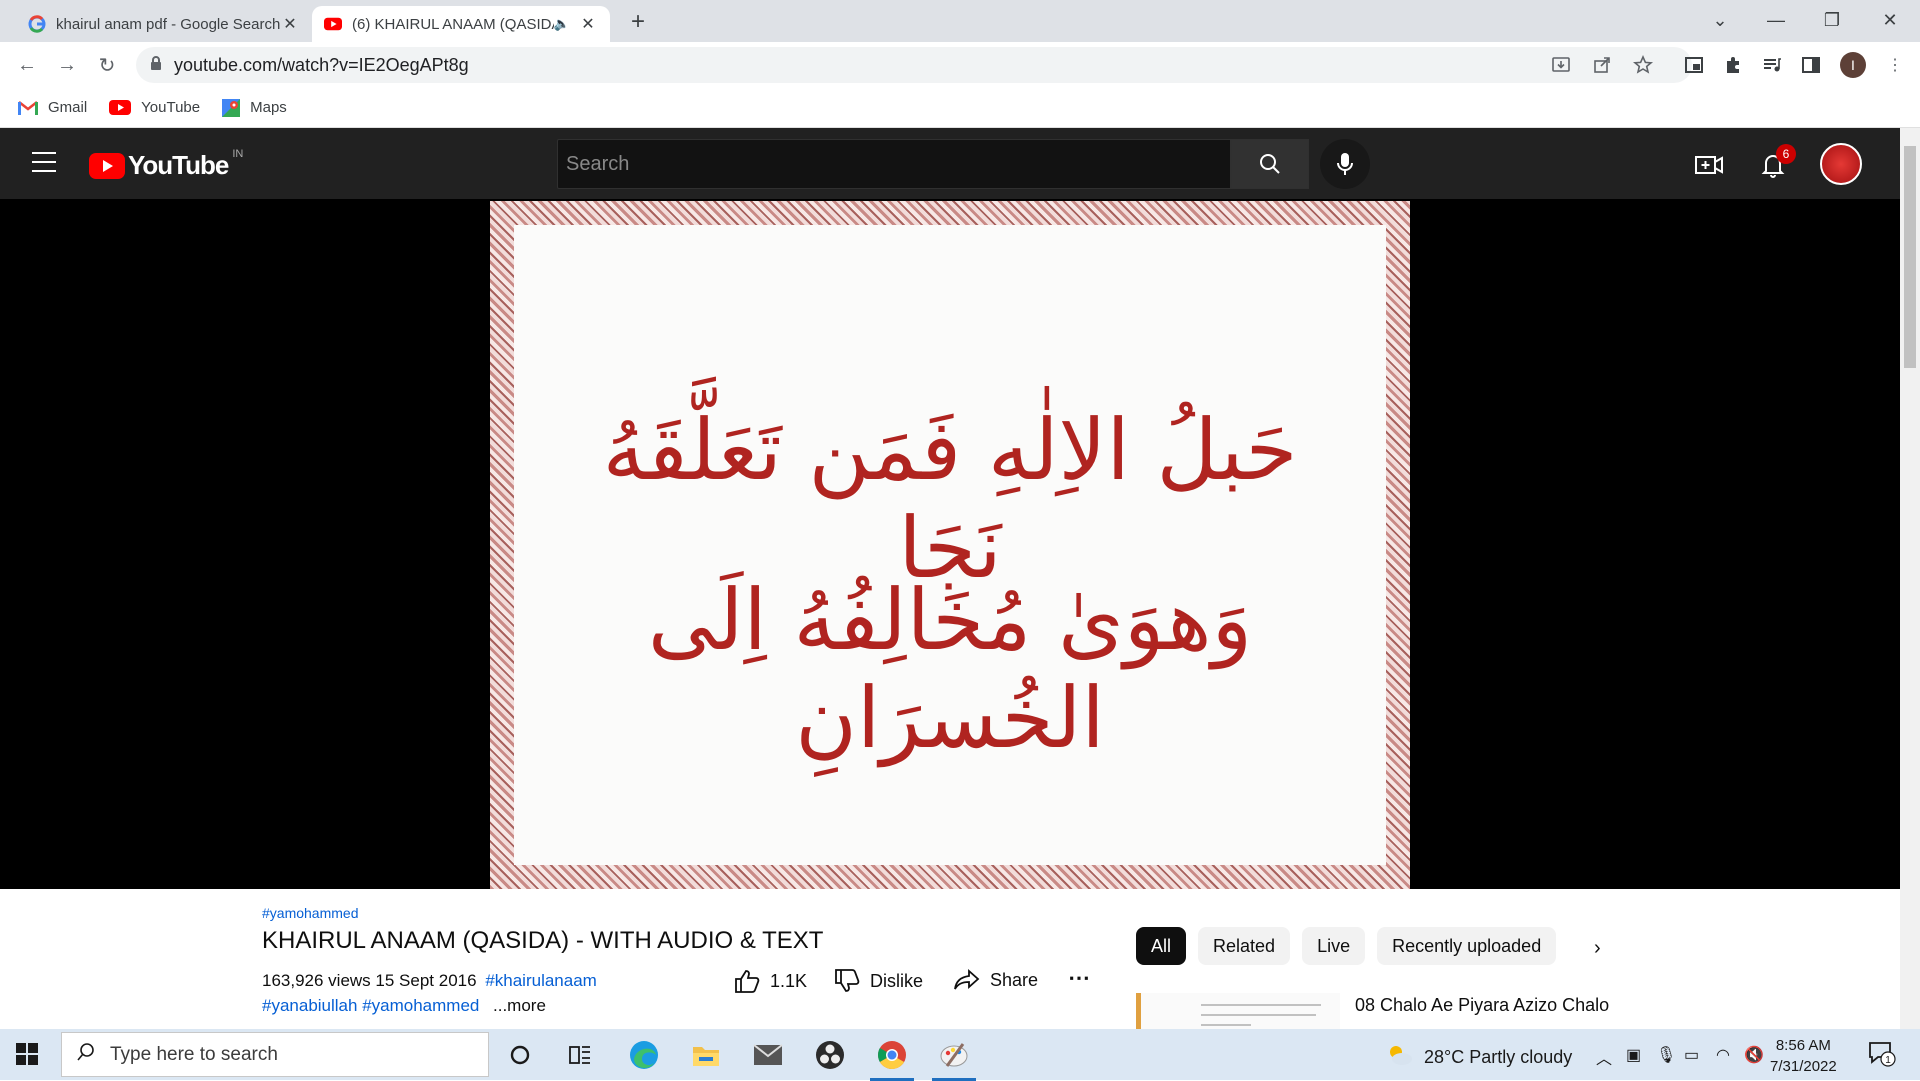 The width and height of the screenshot is (1920, 1081). Describe the element at coordinates (1841, 164) in the screenshot. I see `channel-avatar` at that location.